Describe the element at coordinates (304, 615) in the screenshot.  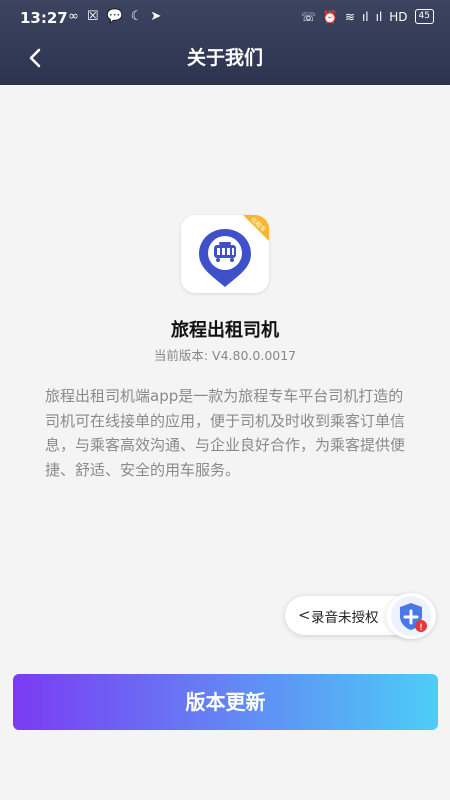
I see `chevron-left-icon: <` at that location.